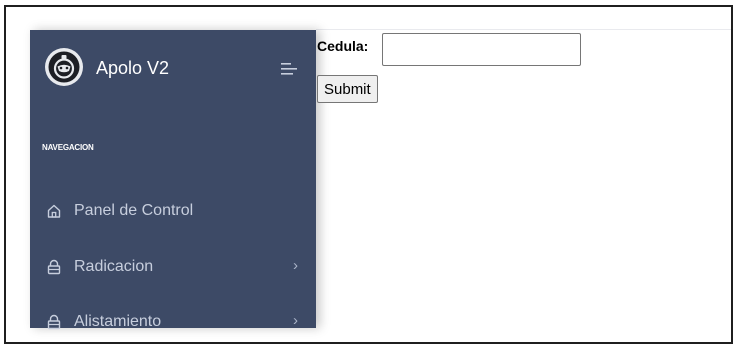 The height and width of the screenshot is (349, 739). What do you see at coordinates (134, 210) in the screenshot?
I see `sidebar-item-label: Panel de Control` at bounding box center [134, 210].